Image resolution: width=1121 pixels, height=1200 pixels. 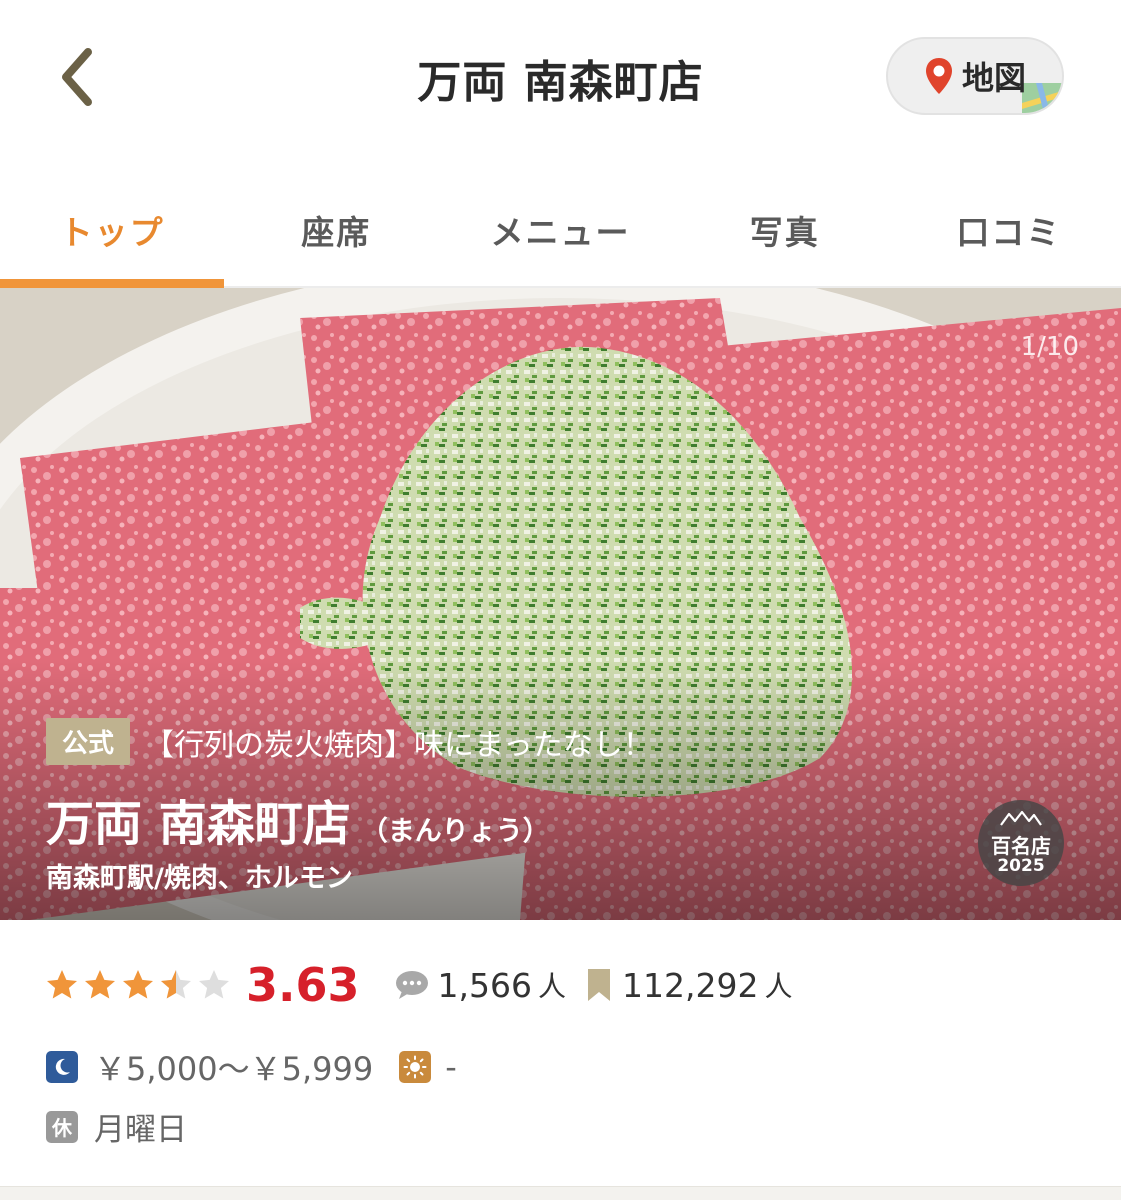 I want to click on map-button: 地図, so click(x=975, y=76).